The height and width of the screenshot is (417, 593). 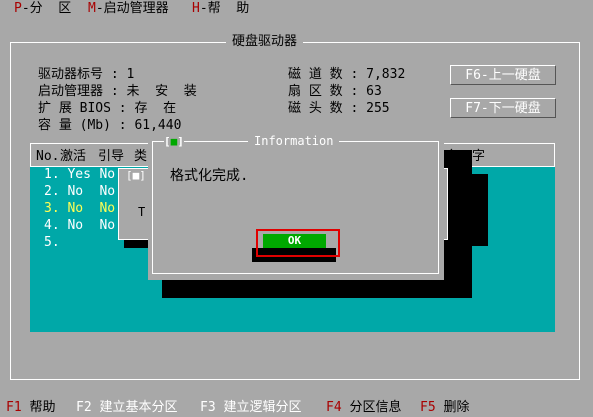 What do you see at coordinates (78, 91) in the screenshot?
I see `field-label: 启动管理器 :` at bounding box center [78, 91].